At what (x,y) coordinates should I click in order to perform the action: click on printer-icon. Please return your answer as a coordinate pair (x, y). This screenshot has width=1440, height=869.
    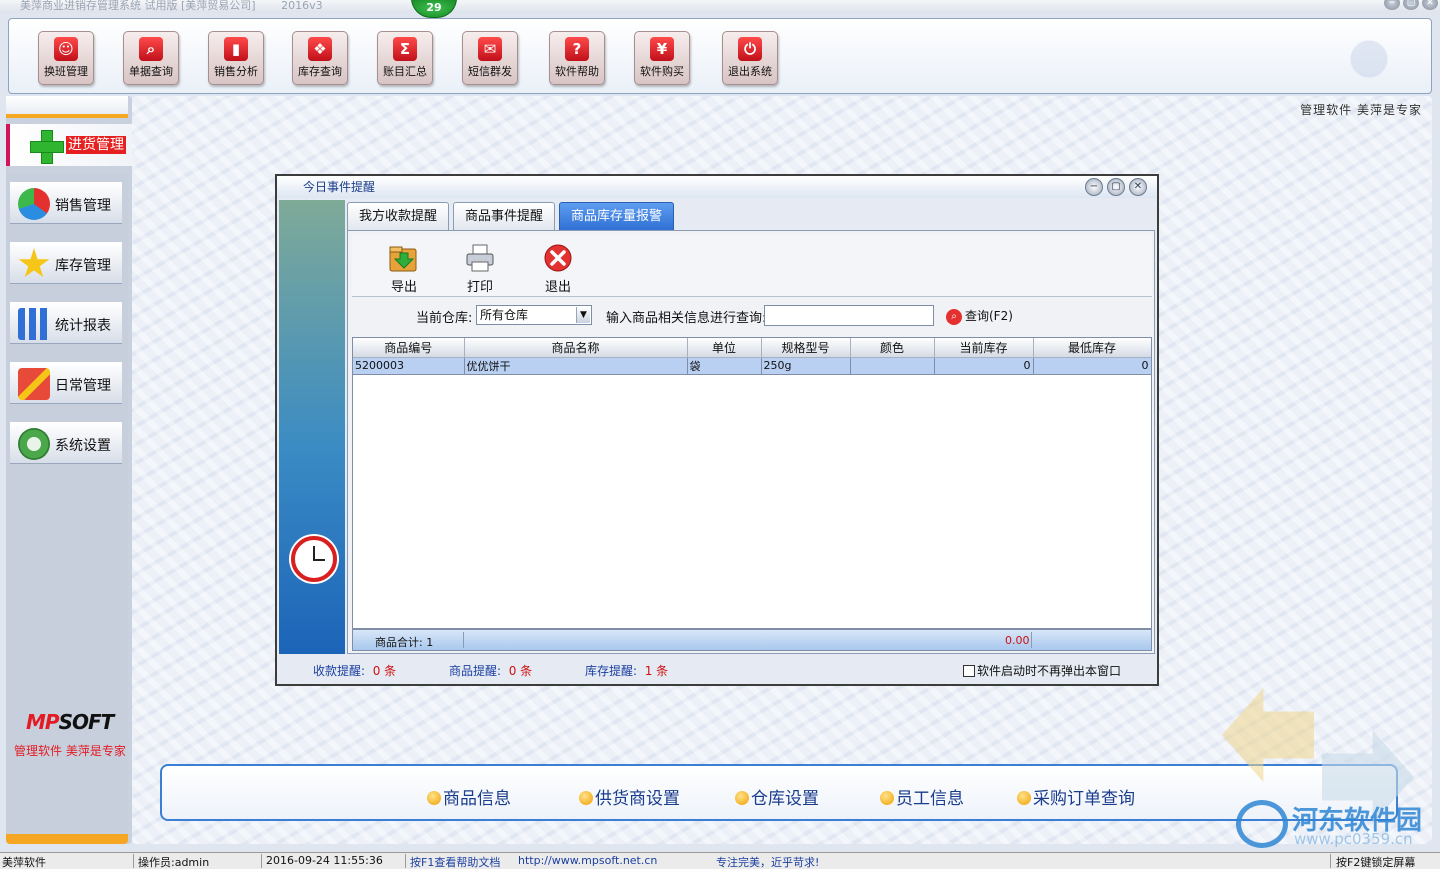
    Looking at the image, I should click on (480, 258).